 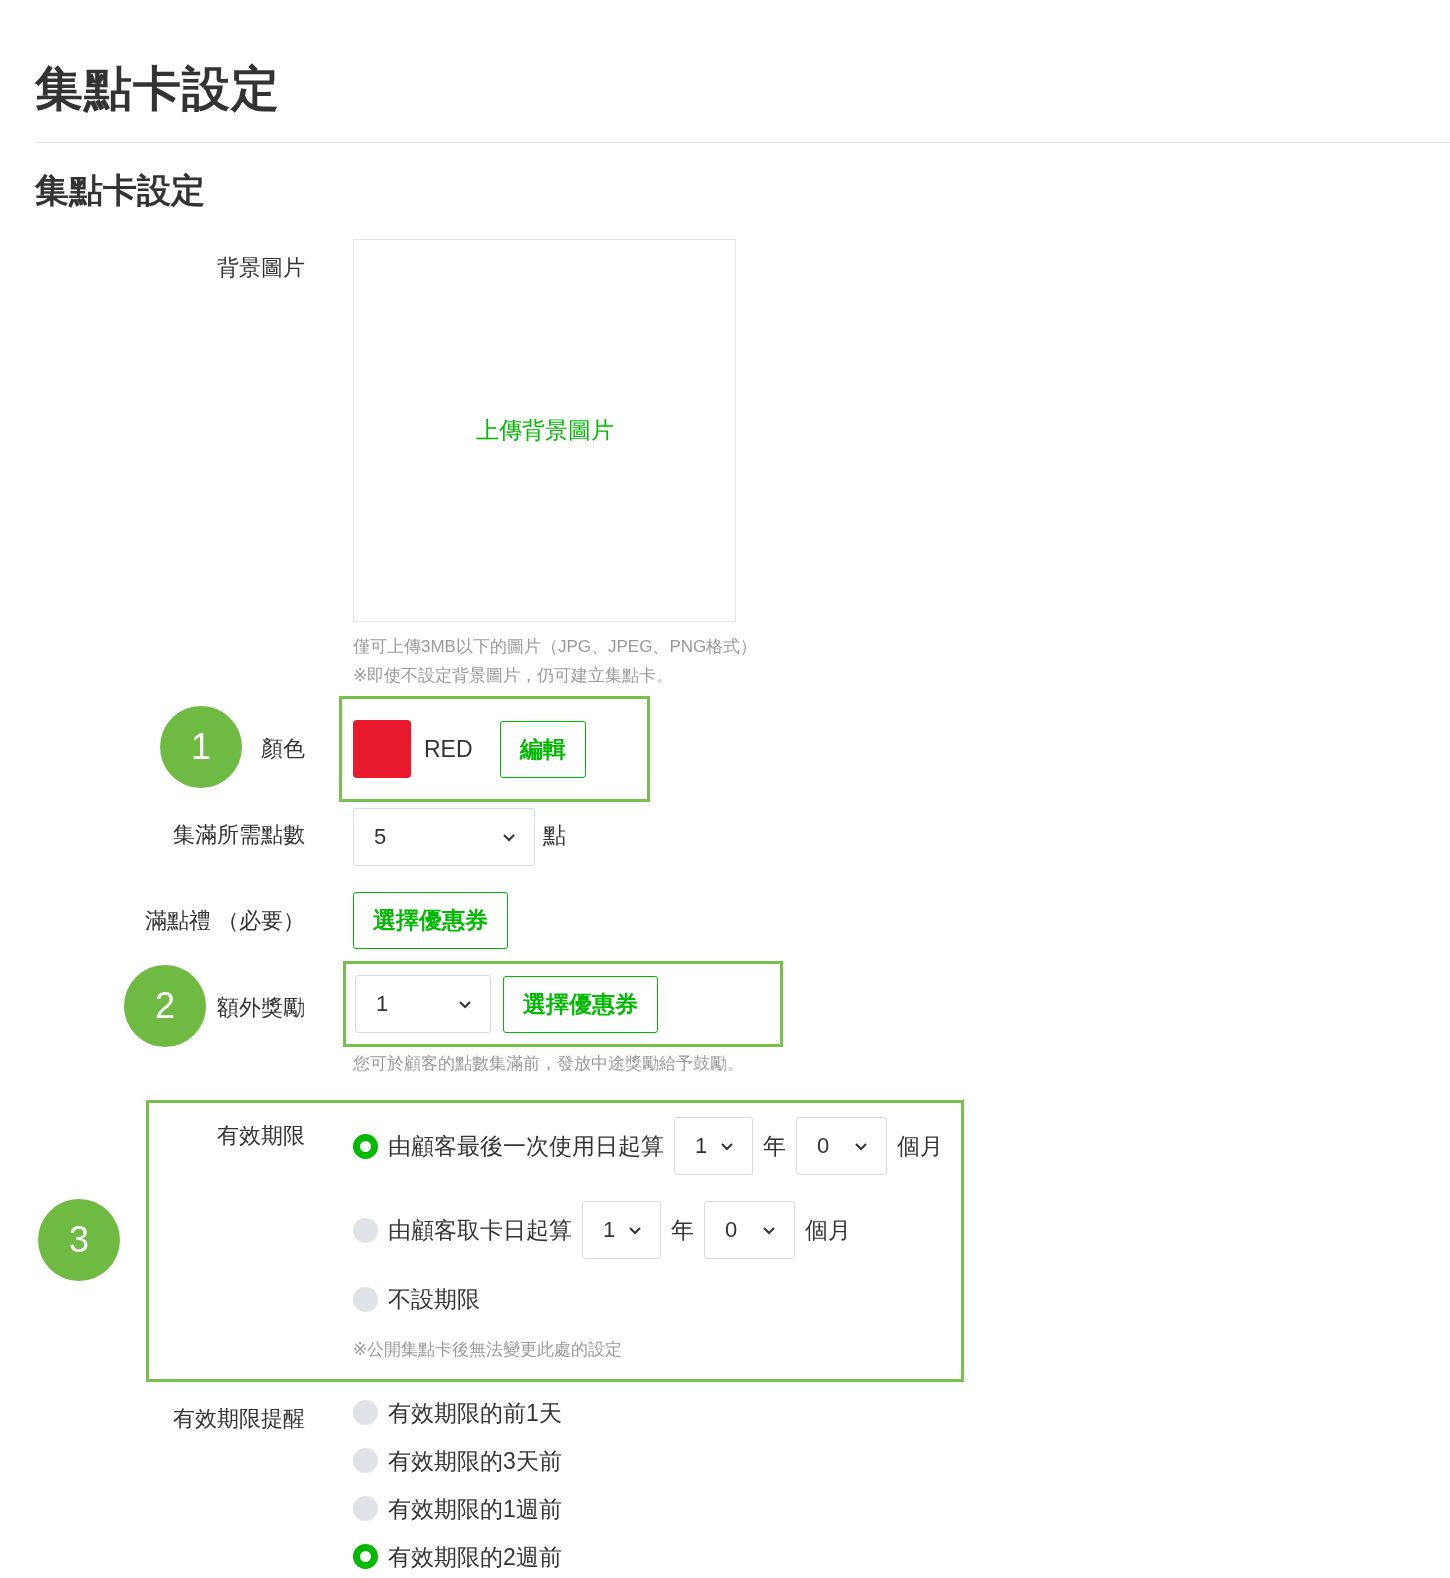 What do you see at coordinates (239, 1419) in the screenshot?
I see `field-label: 有效期限提醒` at bounding box center [239, 1419].